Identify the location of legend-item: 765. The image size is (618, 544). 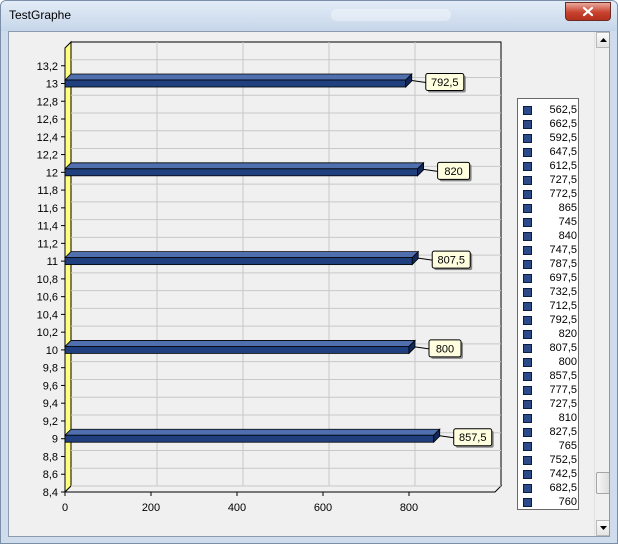
(550, 446).